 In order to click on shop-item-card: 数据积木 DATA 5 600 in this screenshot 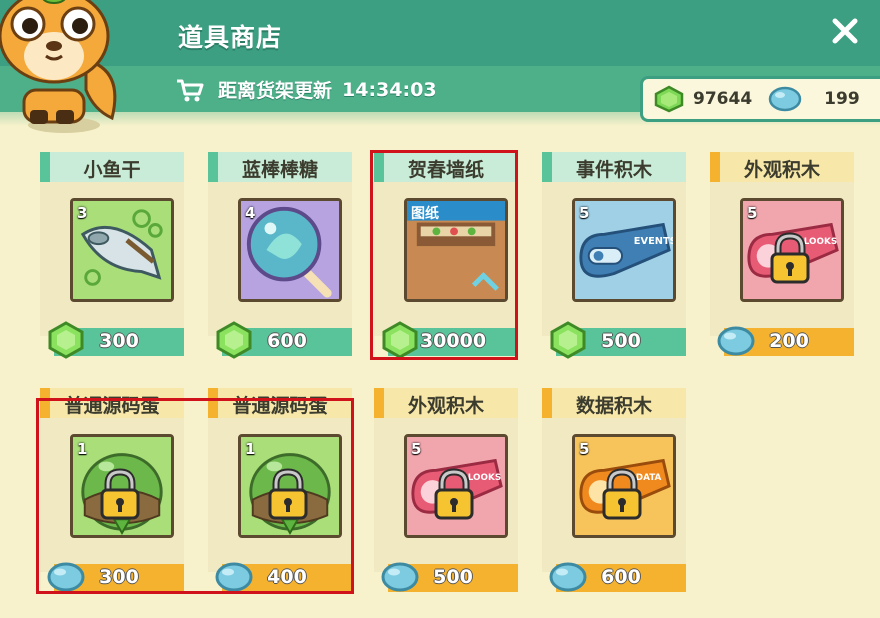, I will do `click(614, 493)`.